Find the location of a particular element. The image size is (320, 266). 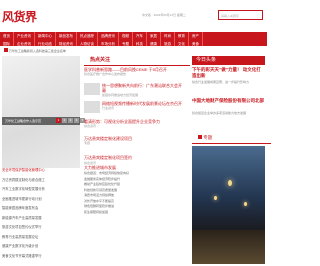

list-item: 健康产业数字化升级计划 is located at coordinates (42, 247).